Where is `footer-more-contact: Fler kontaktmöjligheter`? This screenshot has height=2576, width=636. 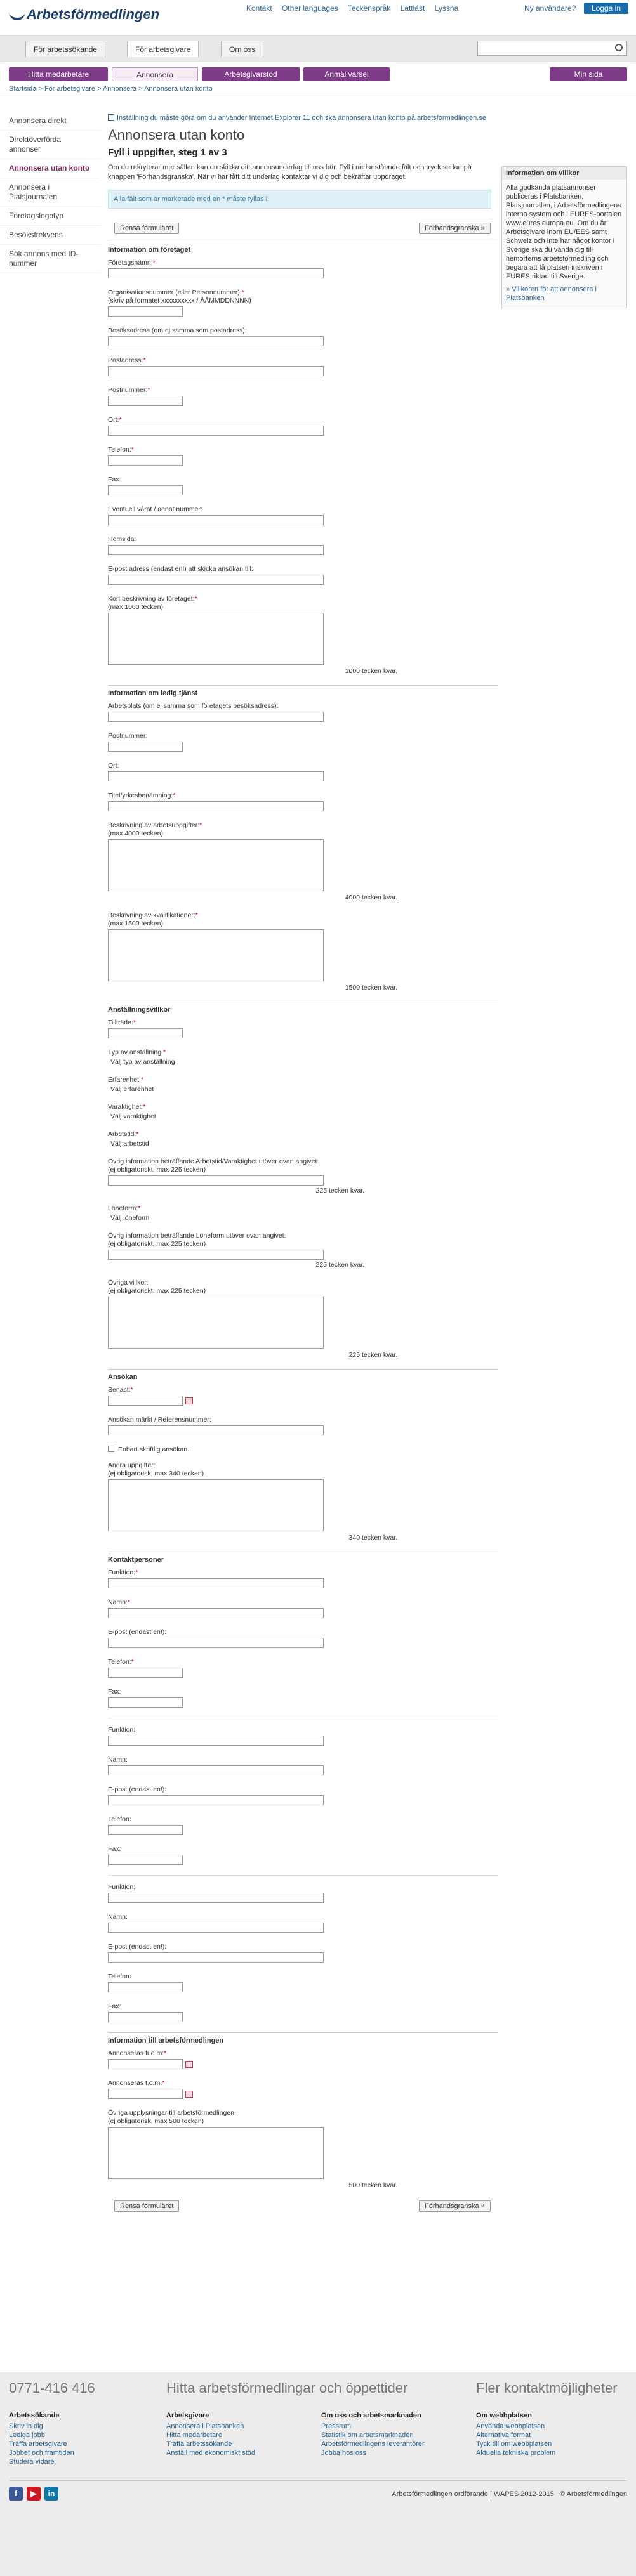
footer-more-contact: Fler kontaktmöjligheter is located at coordinates (547, 2388).